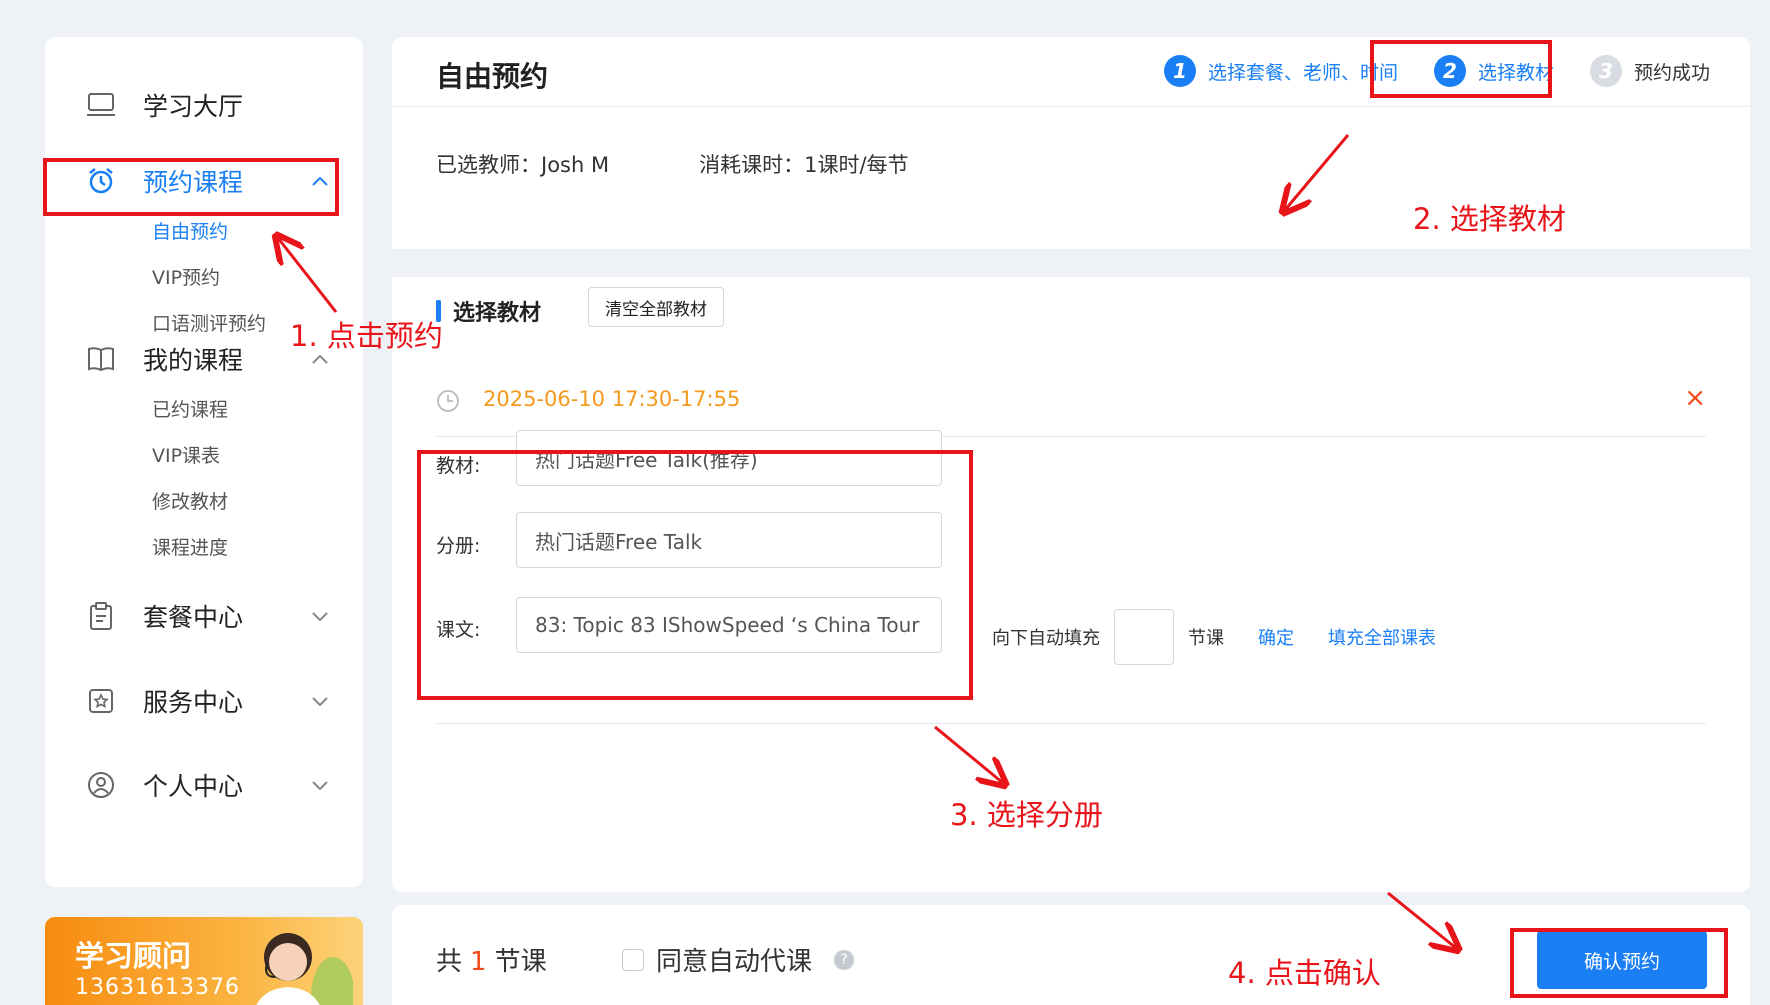 This screenshot has height=1005, width=1770. Describe the element at coordinates (1489, 219) in the screenshot. I see `annotation-step2: 2. 选择教材` at that location.